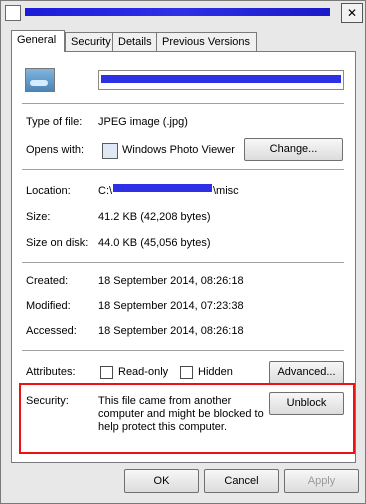 This screenshot has height=504, width=366. I want to click on ok-button: OK, so click(161, 481).